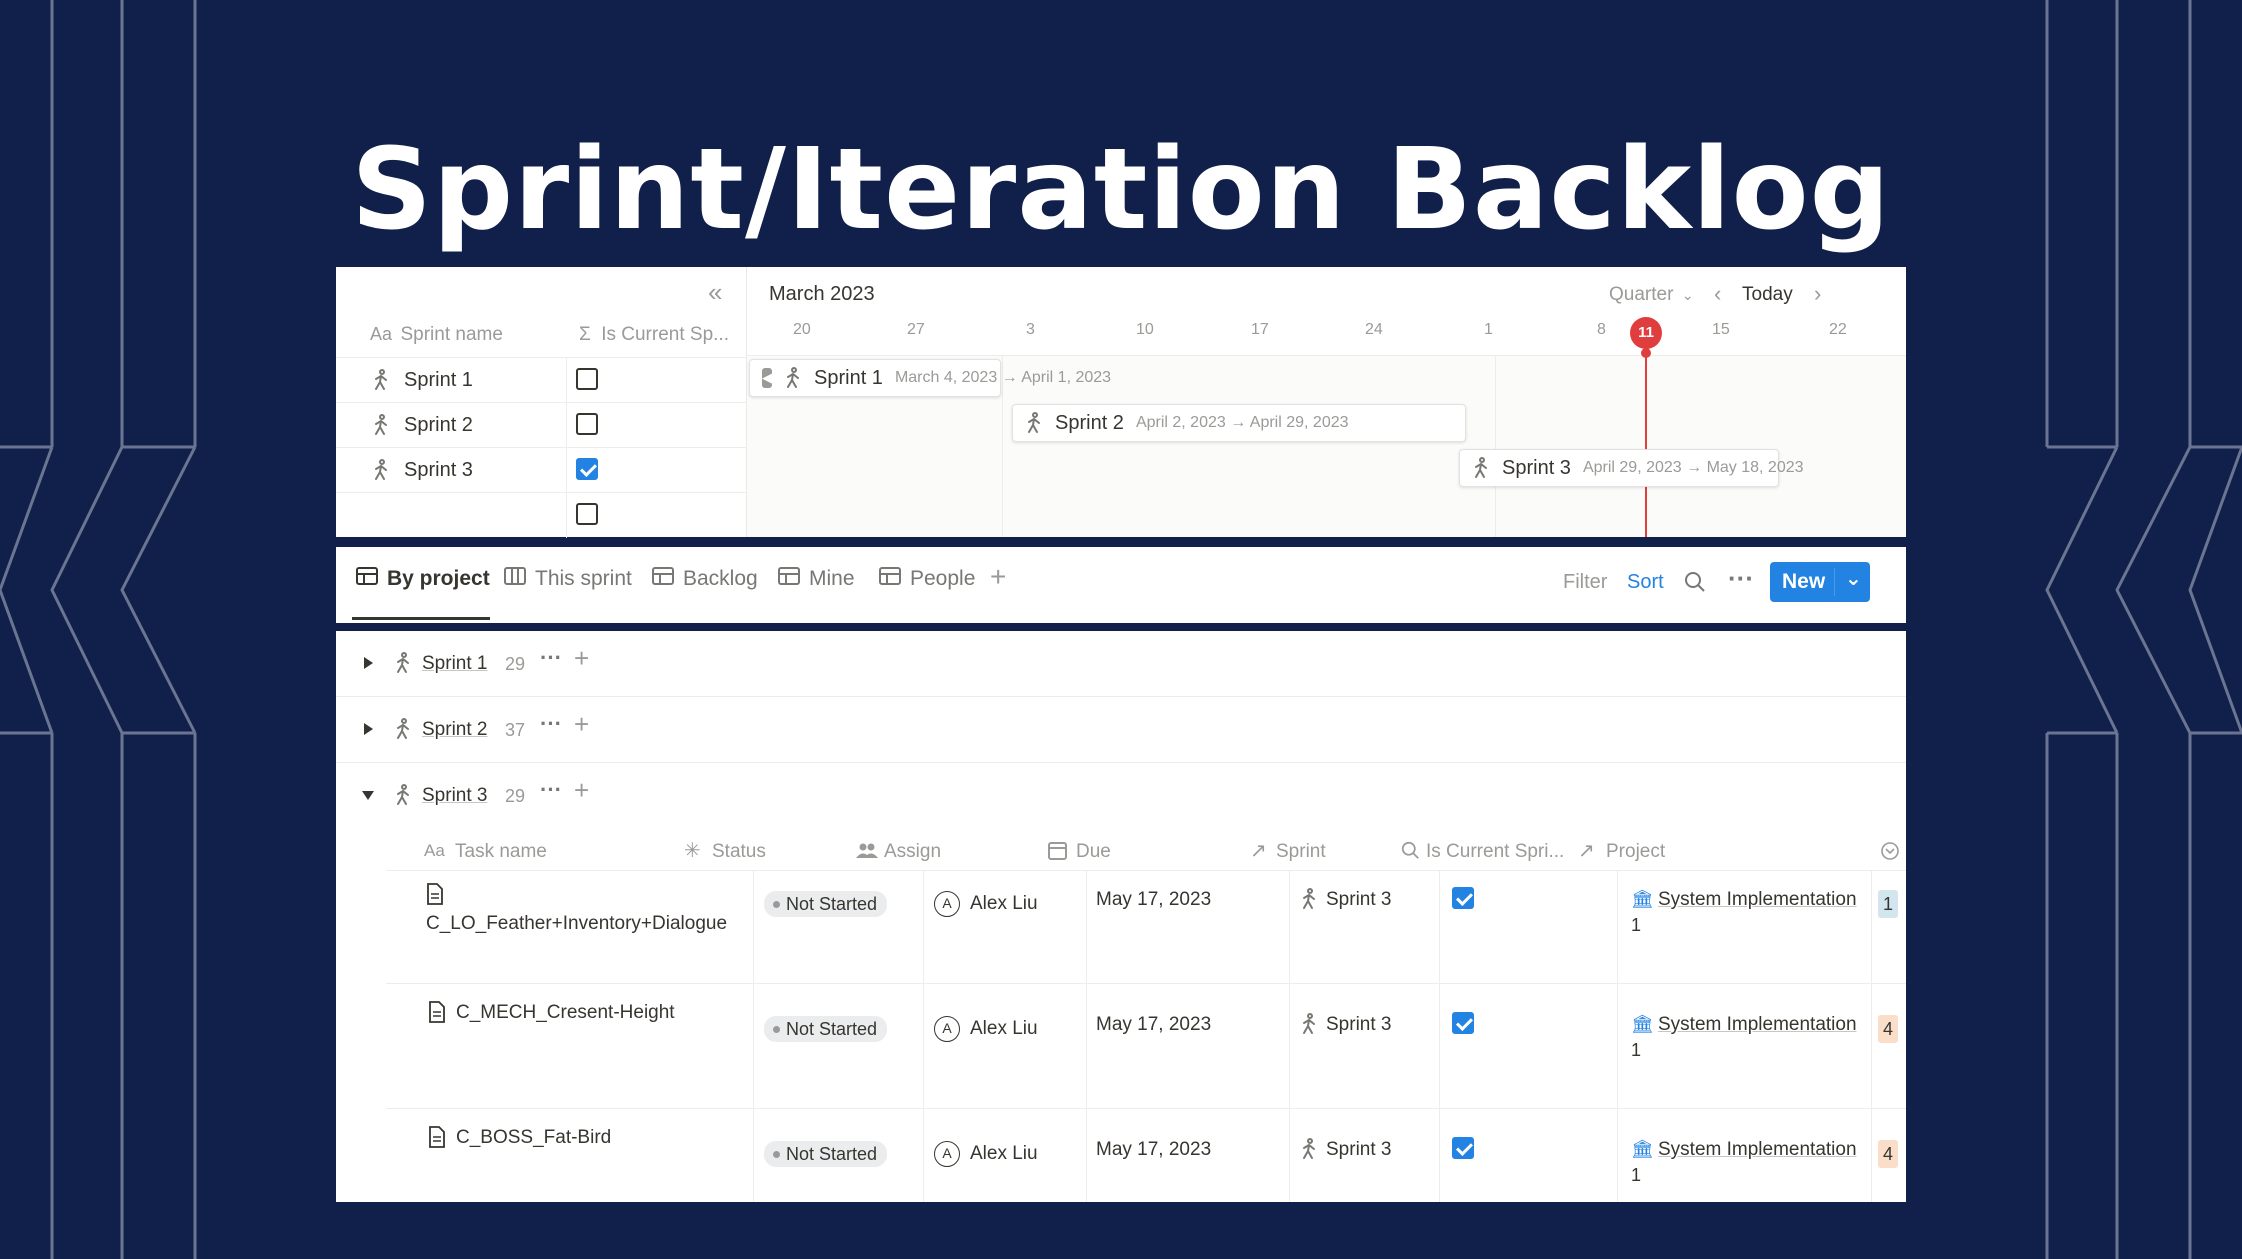  I want to click on bar-sprint-name: Sprint 2, so click(1089, 422).